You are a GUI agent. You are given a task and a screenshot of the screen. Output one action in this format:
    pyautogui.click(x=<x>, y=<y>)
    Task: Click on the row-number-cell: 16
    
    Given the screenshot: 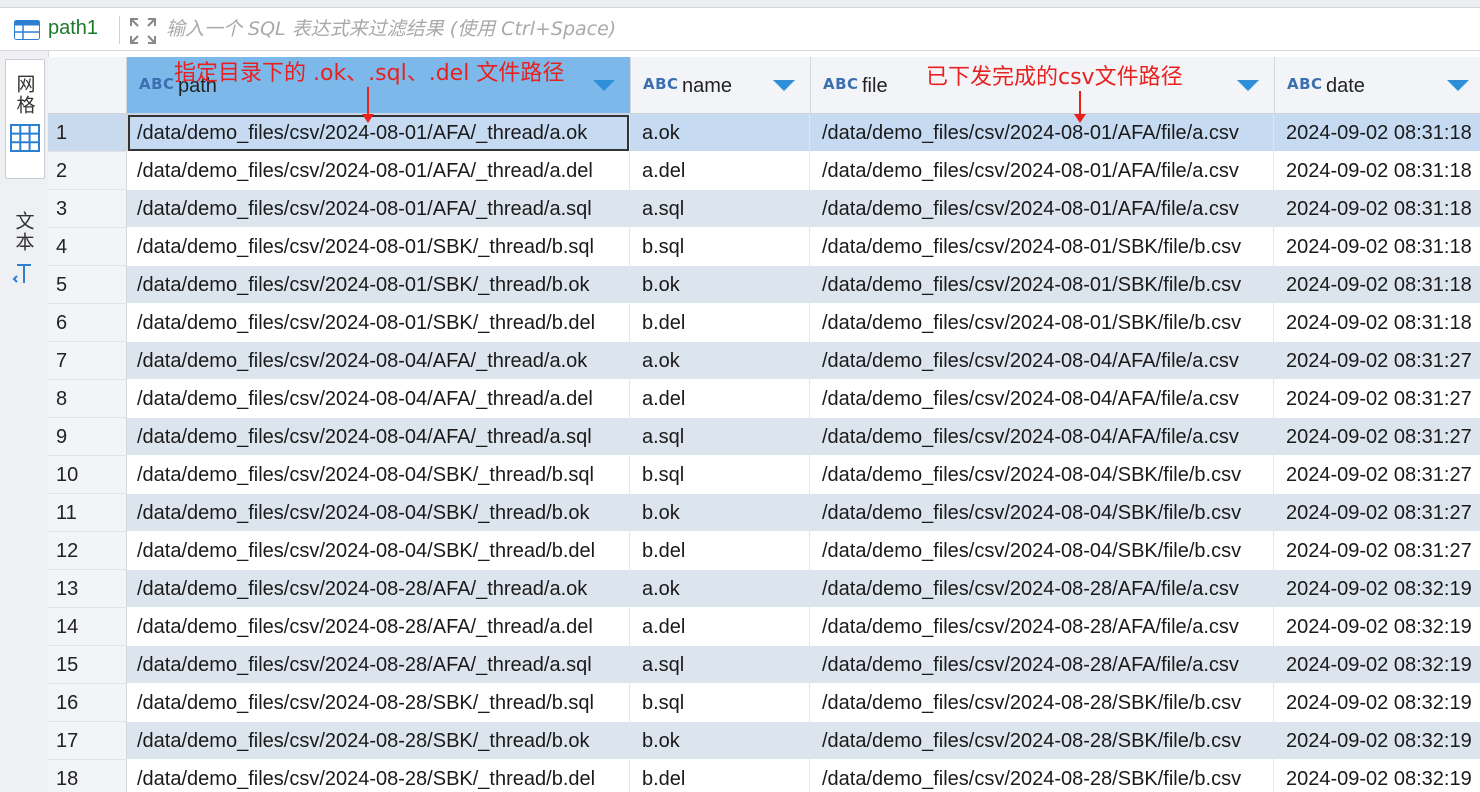 What is the action you would take?
    pyautogui.click(x=87, y=703)
    